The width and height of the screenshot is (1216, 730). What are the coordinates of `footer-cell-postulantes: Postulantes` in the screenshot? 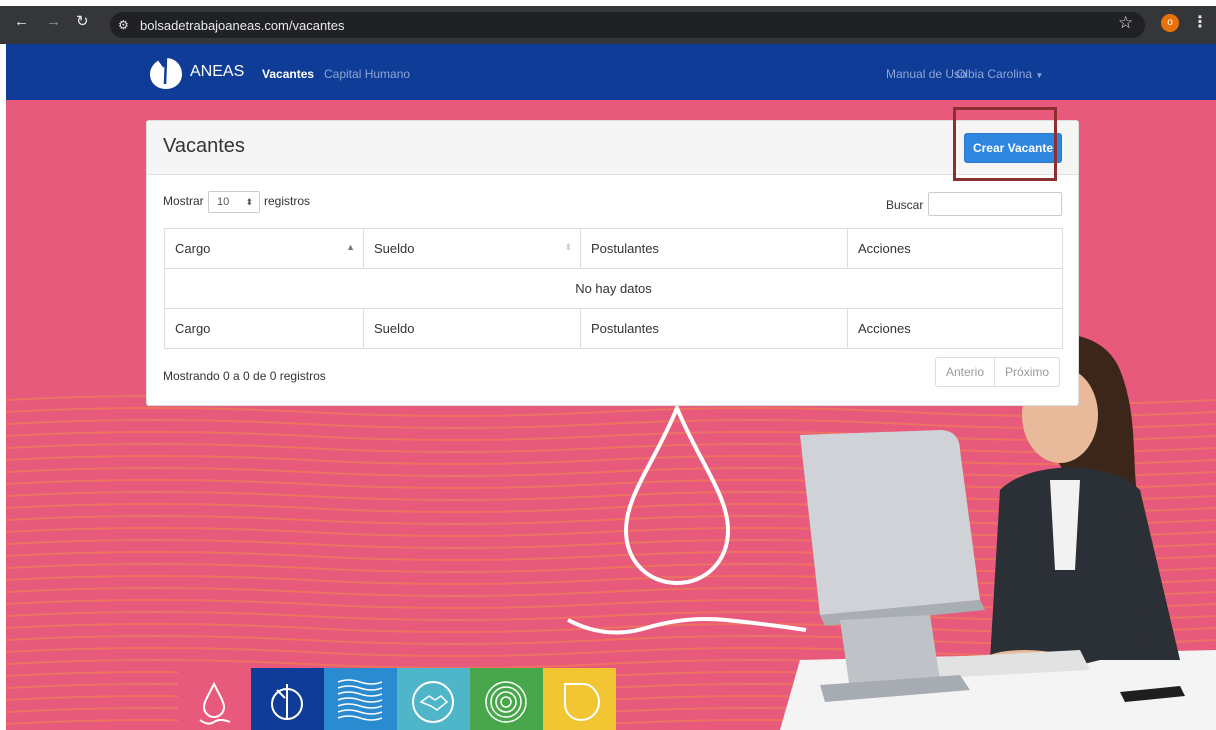 It's located at (714, 328).